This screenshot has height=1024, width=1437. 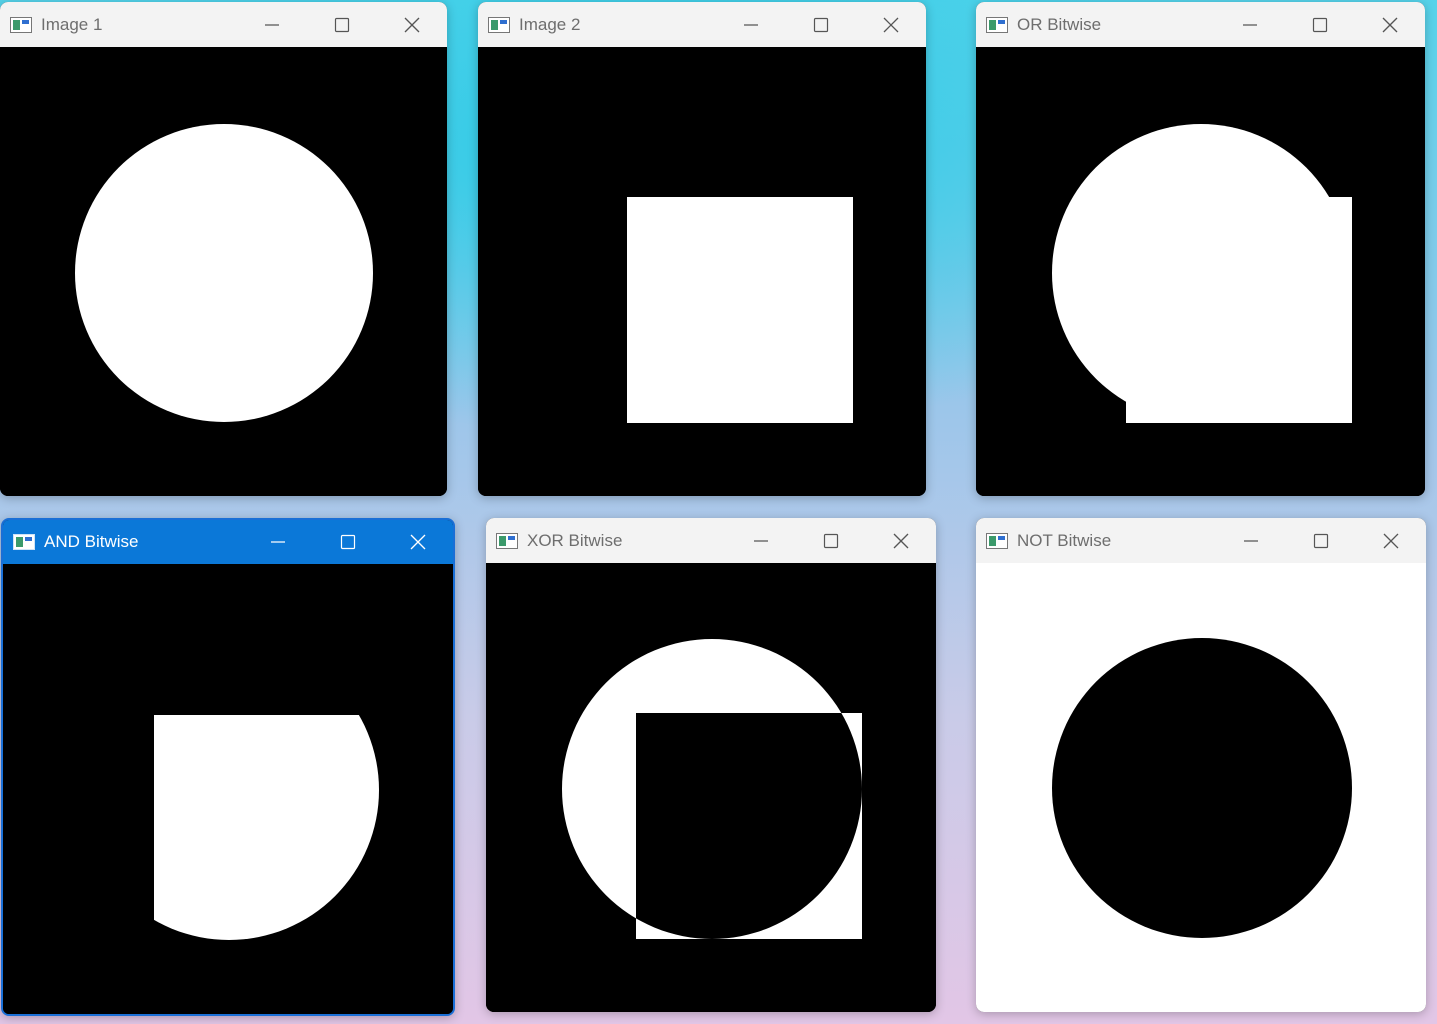 I want to click on black-circle, so click(x=1202, y=788).